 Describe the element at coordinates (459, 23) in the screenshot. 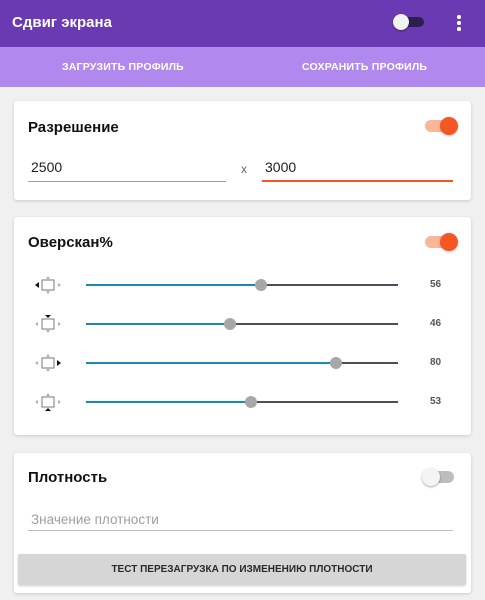

I see `more-vert-icon` at that location.